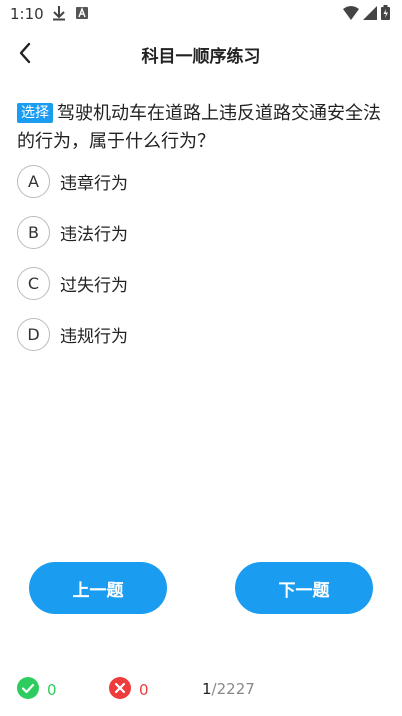 The width and height of the screenshot is (402, 716). What do you see at coordinates (233, 689) in the screenshot?
I see `total-questions: /2227` at bounding box center [233, 689].